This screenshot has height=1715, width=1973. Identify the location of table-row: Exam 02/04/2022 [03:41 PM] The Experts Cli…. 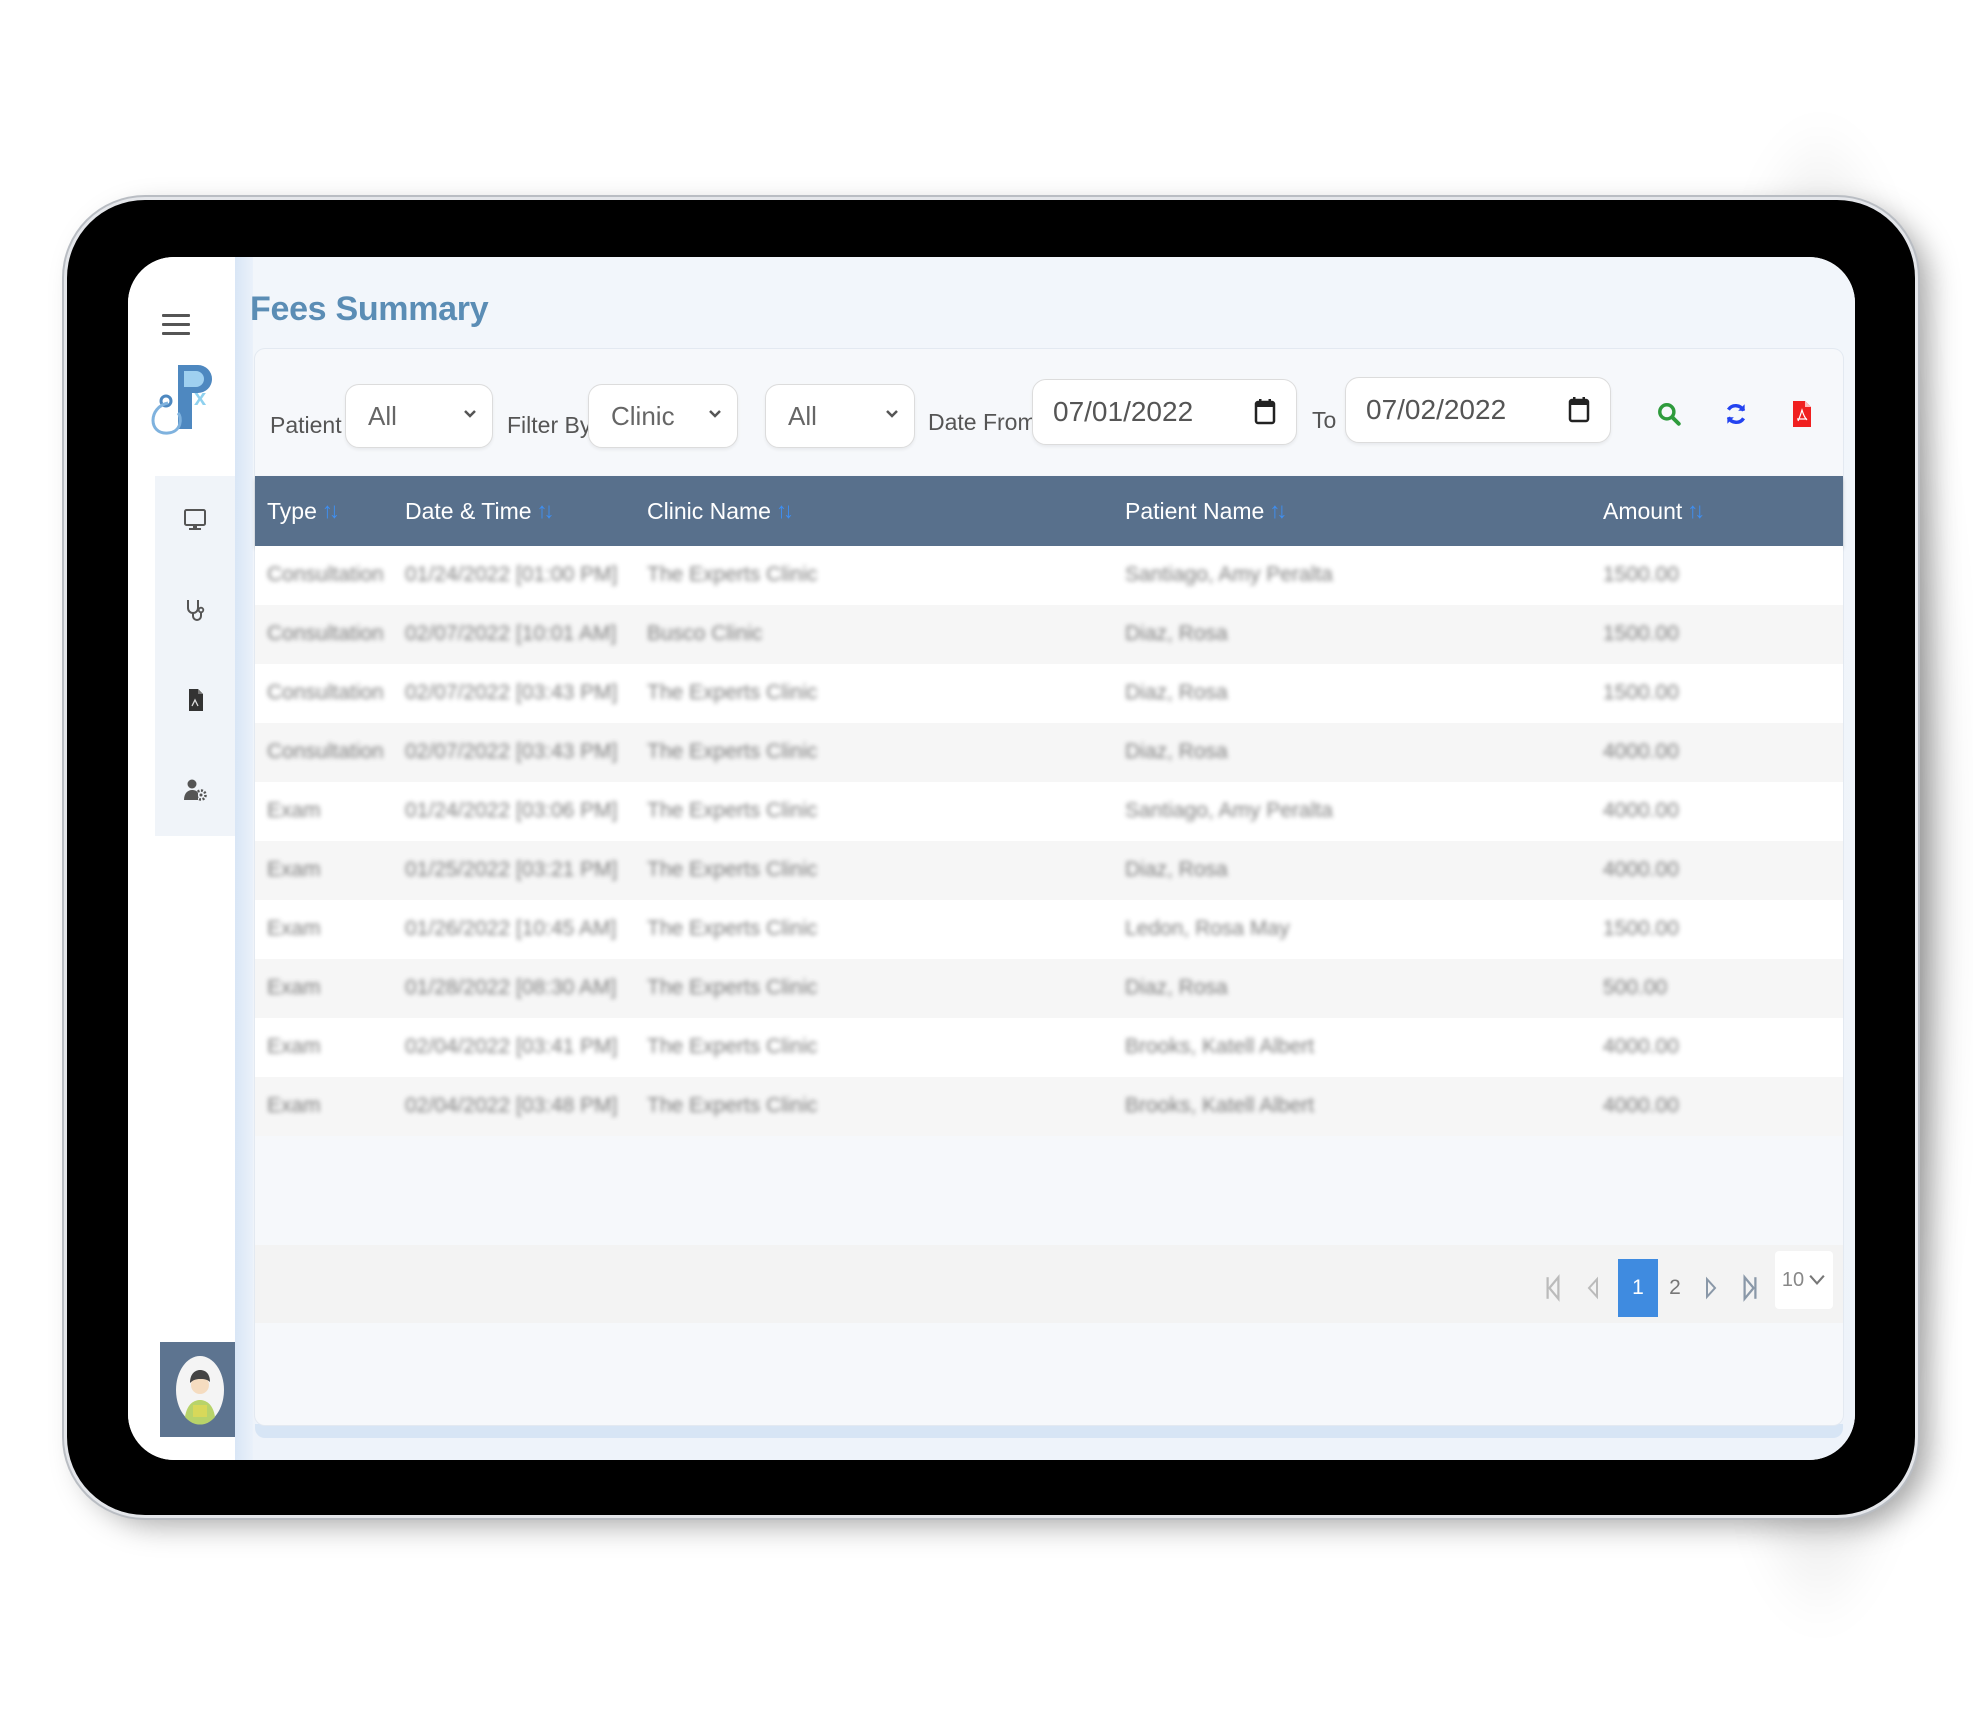
(1049, 1047).